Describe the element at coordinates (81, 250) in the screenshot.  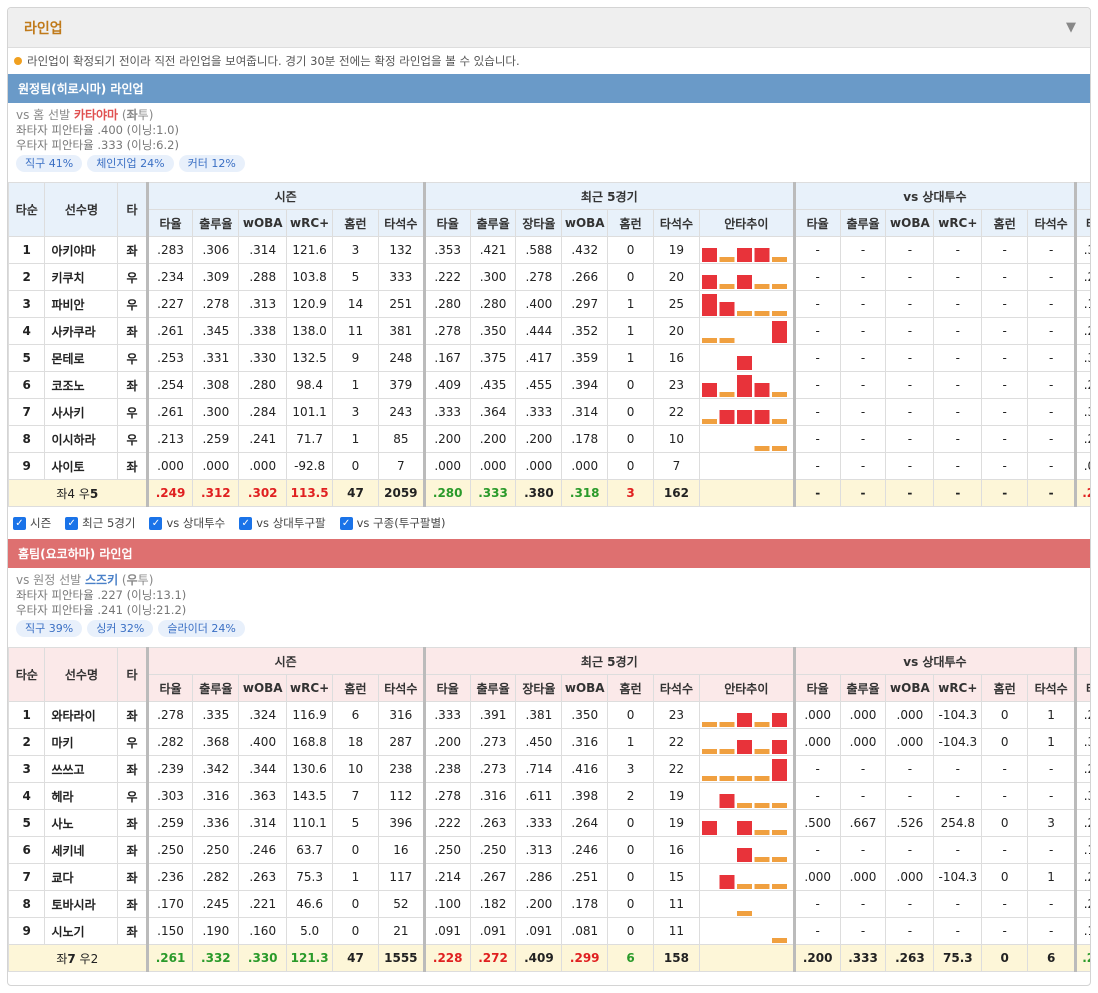
I see `player-name: 아키야마` at that location.